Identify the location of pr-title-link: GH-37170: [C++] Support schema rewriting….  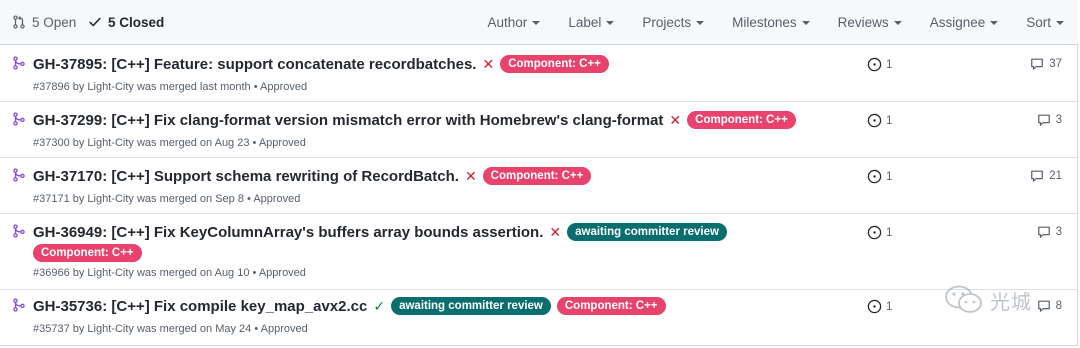
(246, 176).